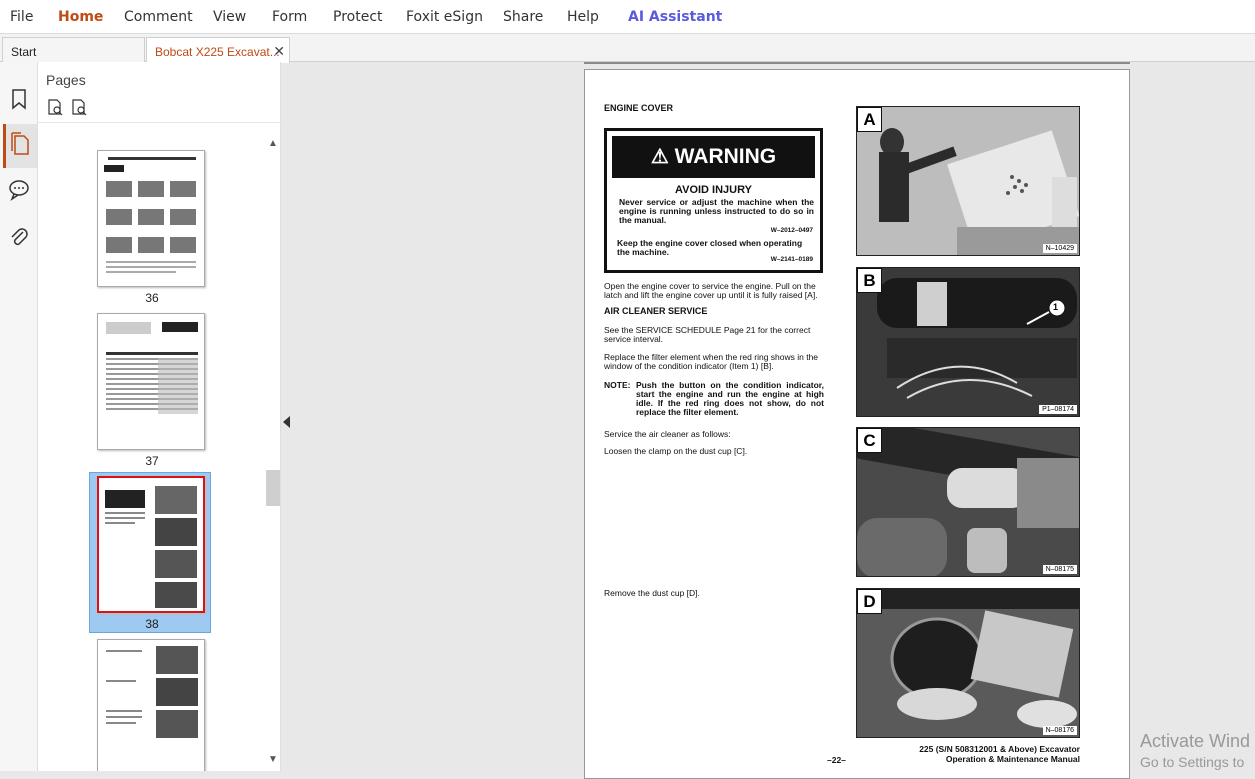 The width and height of the screenshot is (1255, 779). Describe the element at coordinates (676, 451) in the screenshot. I see `loosen-paragraph: Loosen the clamp on the dust cup [C].` at that location.